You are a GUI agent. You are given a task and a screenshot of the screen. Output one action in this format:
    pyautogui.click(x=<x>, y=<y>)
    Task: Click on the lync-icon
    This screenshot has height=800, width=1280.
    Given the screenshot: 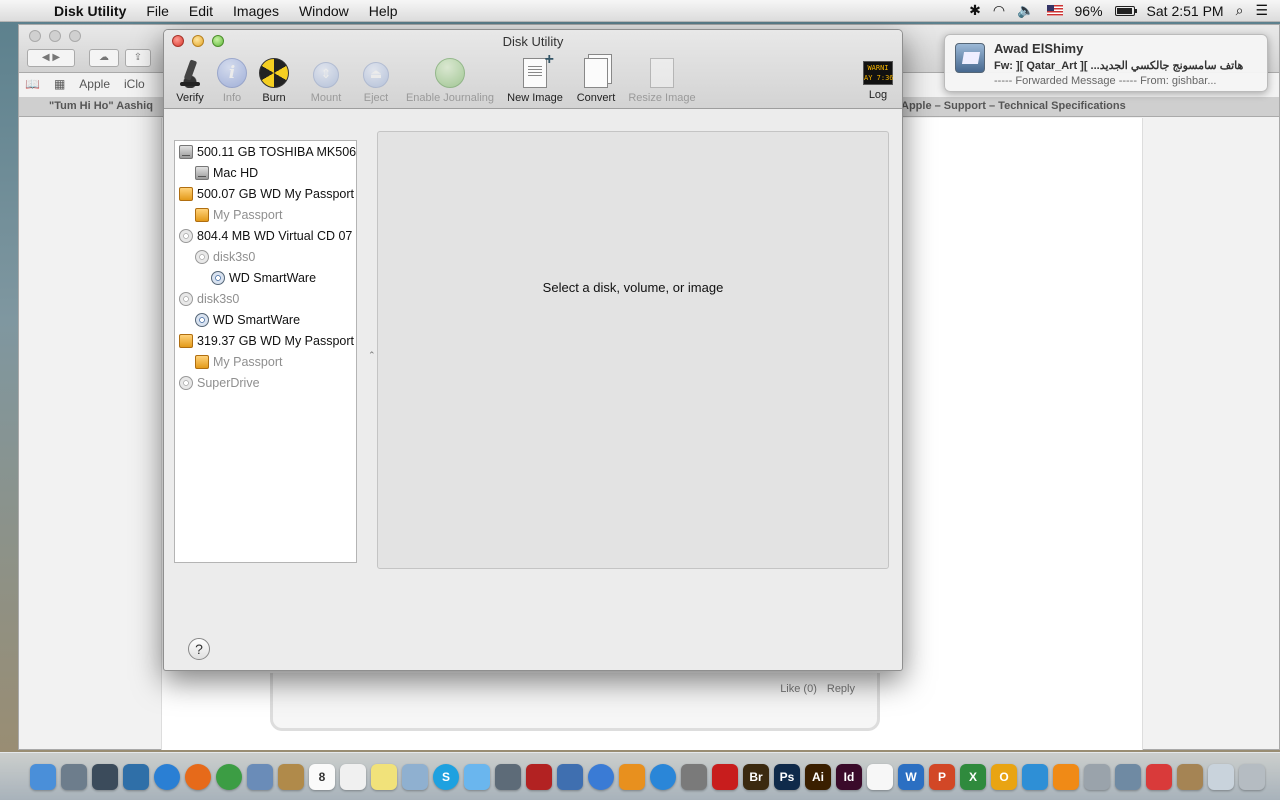 What is the action you would take?
    pyautogui.click(x=1035, y=776)
    